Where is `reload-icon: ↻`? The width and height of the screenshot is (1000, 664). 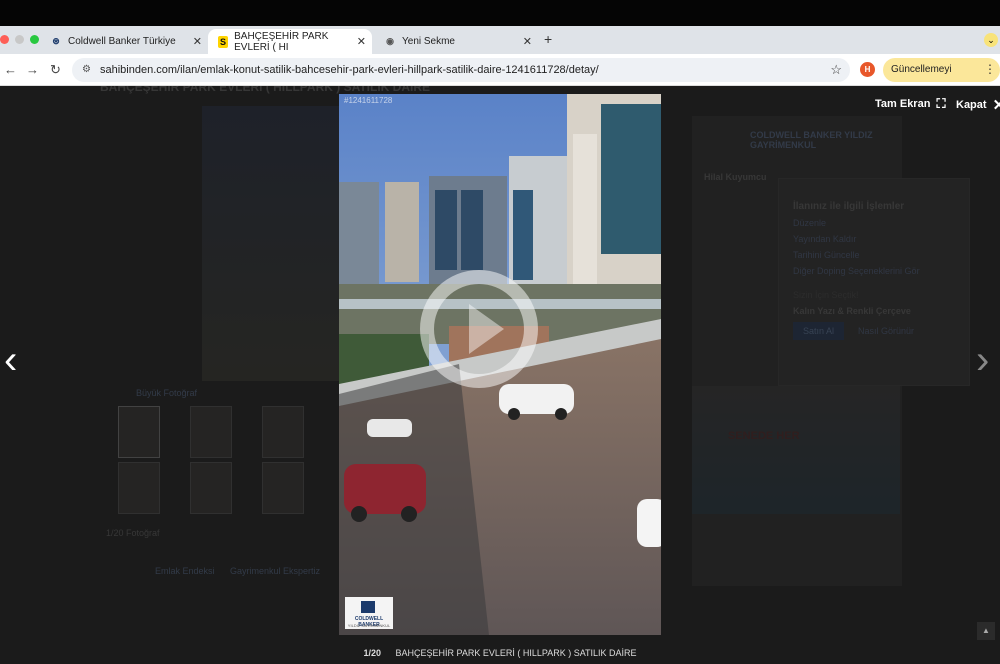 reload-icon: ↻ is located at coordinates (55, 70).